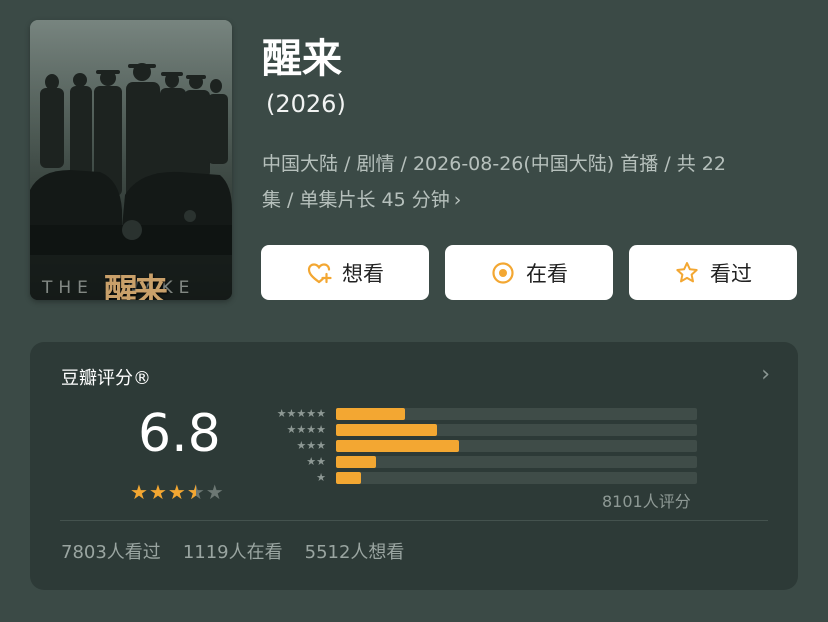  What do you see at coordinates (301, 413) in the screenshot?
I see `distribution-stars-icon: ★★★★★` at bounding box center [301, 413].